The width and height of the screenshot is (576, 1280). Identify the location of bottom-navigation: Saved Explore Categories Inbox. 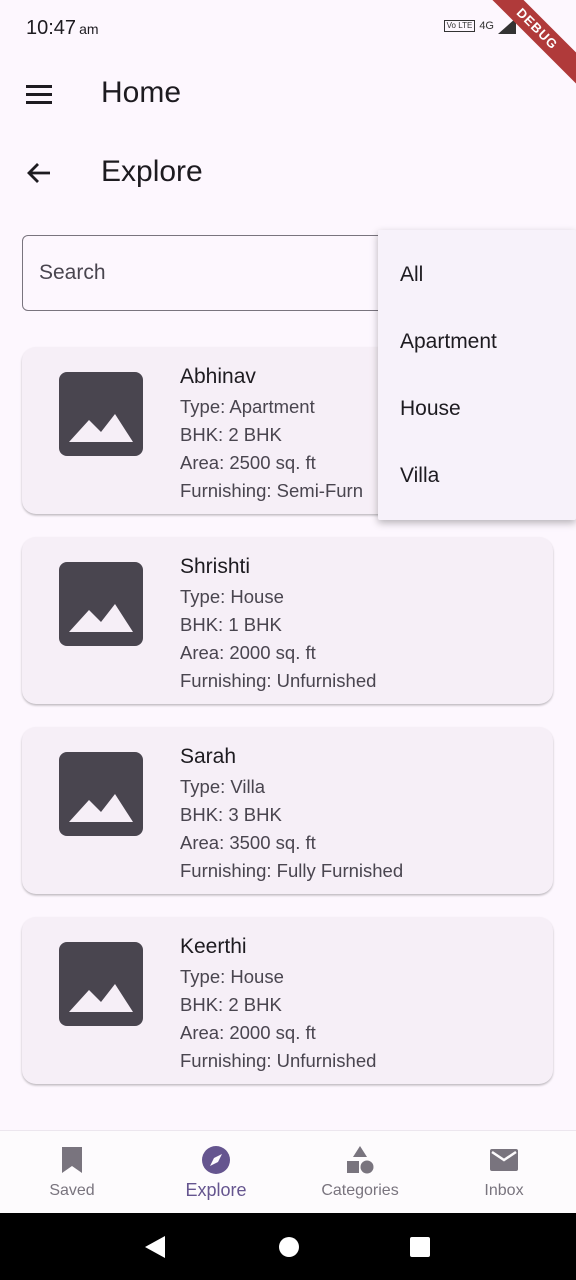
(288, 1172).